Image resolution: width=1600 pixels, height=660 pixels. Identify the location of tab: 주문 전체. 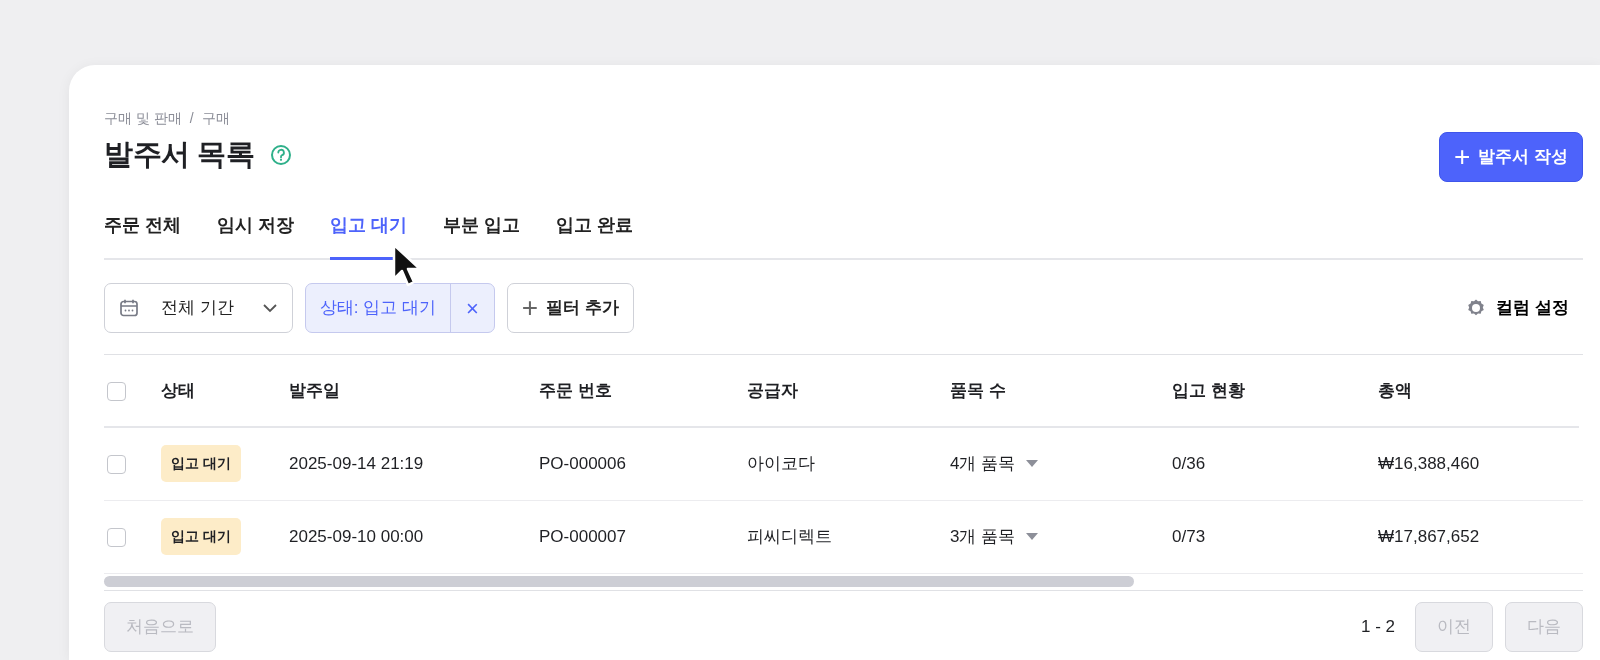
(142, 232).